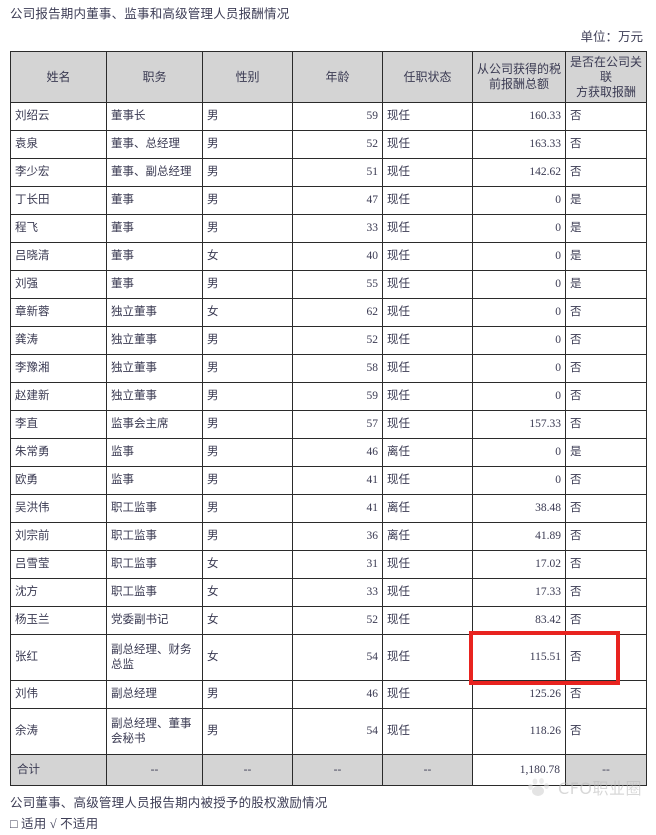  What do you see at coordinates (519, 657) in the screenshot?
I see `cell-pay: 115.51` at bounding box center [519, 657].